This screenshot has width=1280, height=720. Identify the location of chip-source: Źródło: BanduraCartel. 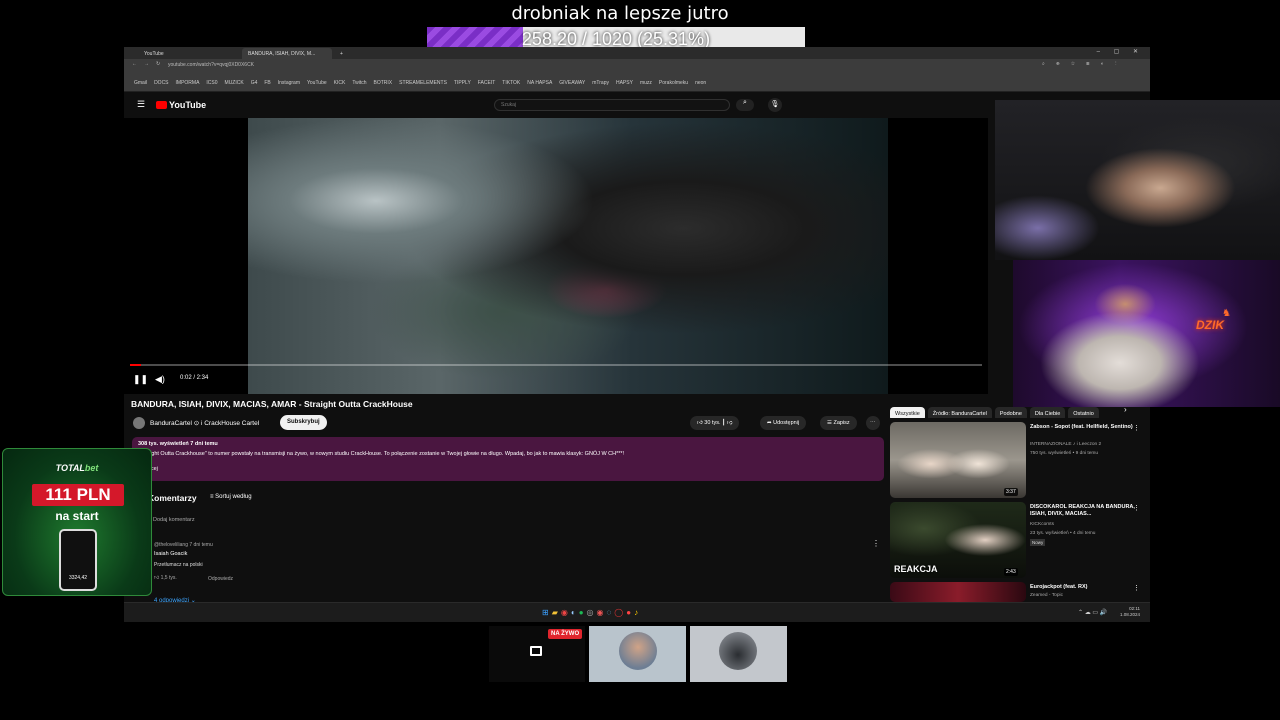
(959, 412).